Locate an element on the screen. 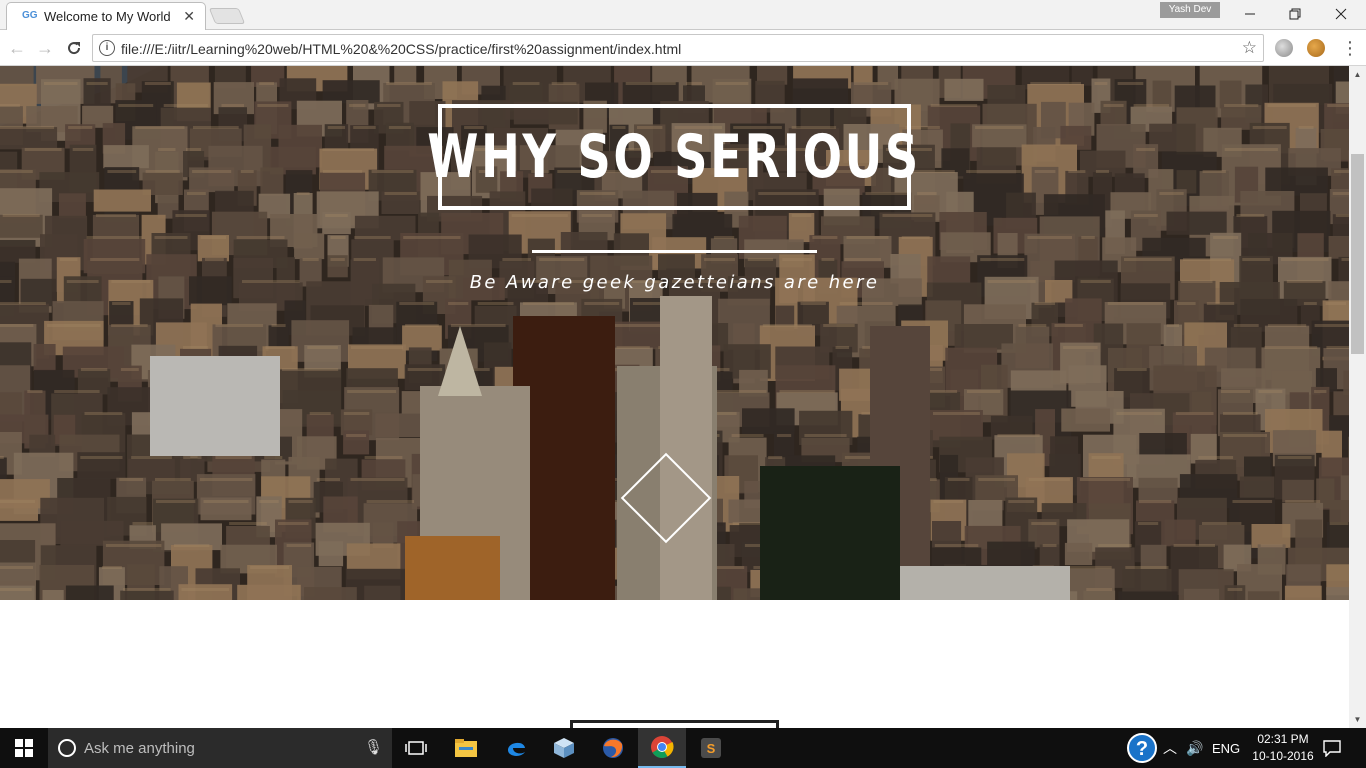 This screenshot has height=768, width=1366. browser-tab: GG Welcome to My World ✕ is located at coordinates (106, 16).